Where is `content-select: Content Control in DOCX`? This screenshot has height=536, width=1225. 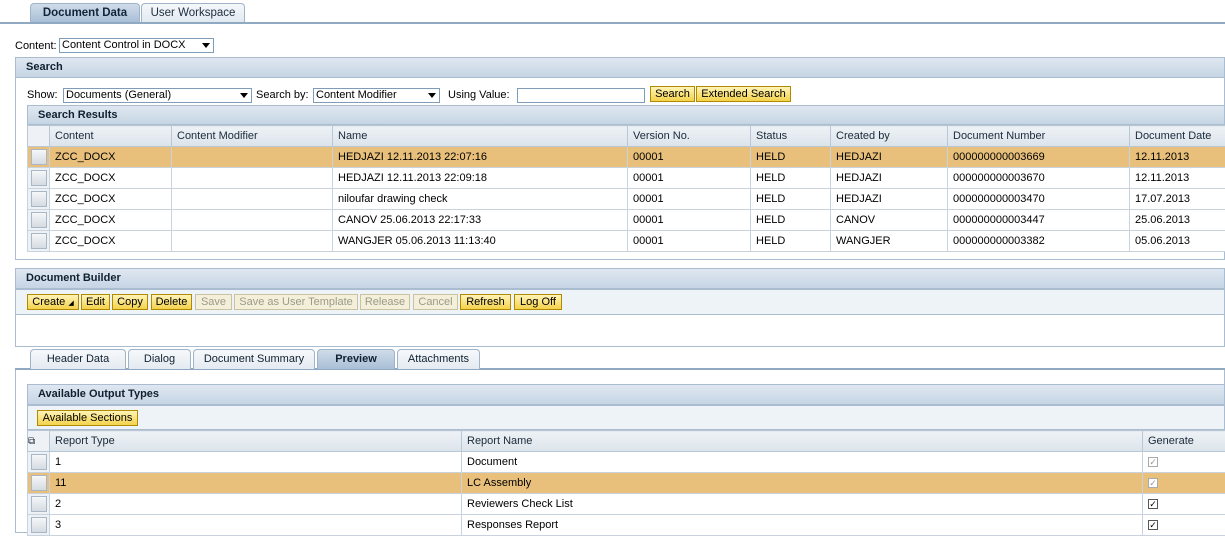
content-select: Content Control in DOCX is located at coordinates (136, 45).